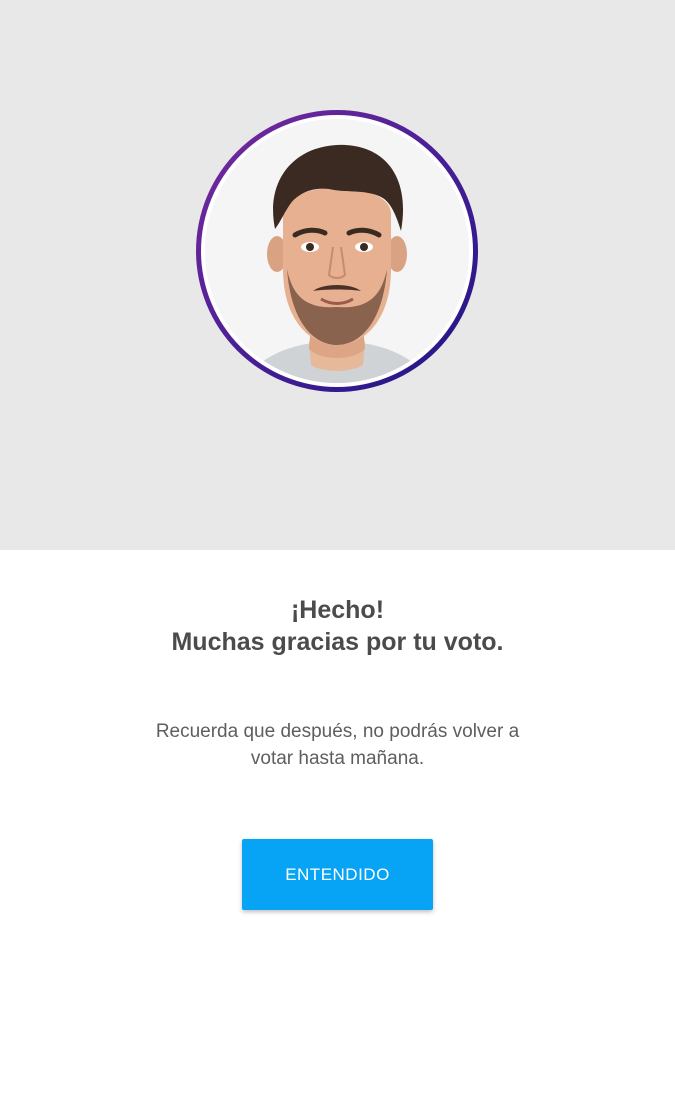 This screenshot has width=675, height=1097. I want to click on avatar-portrait-icon, so click(337, 251).